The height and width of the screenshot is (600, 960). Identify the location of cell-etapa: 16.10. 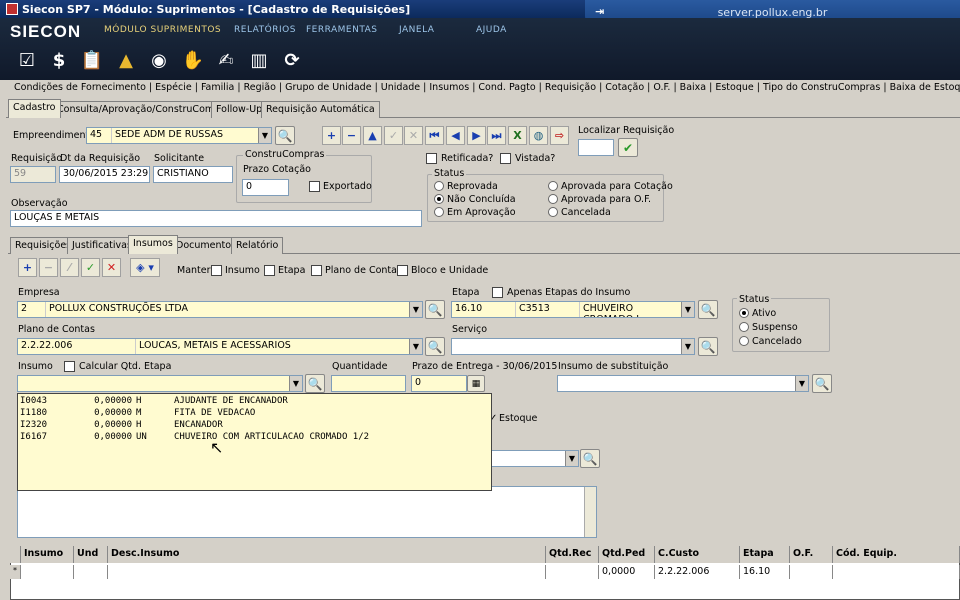
(765, 572).